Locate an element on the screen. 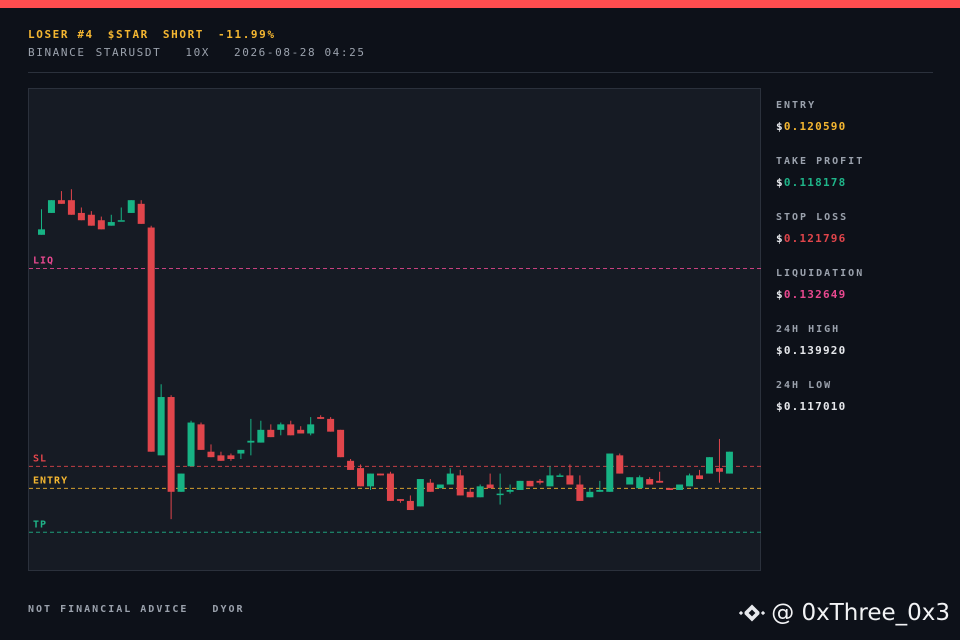 The image size is (960, 640). disclaimer-text: NOT FINANCIAL ADVICE is located at coordinates (108, 609).